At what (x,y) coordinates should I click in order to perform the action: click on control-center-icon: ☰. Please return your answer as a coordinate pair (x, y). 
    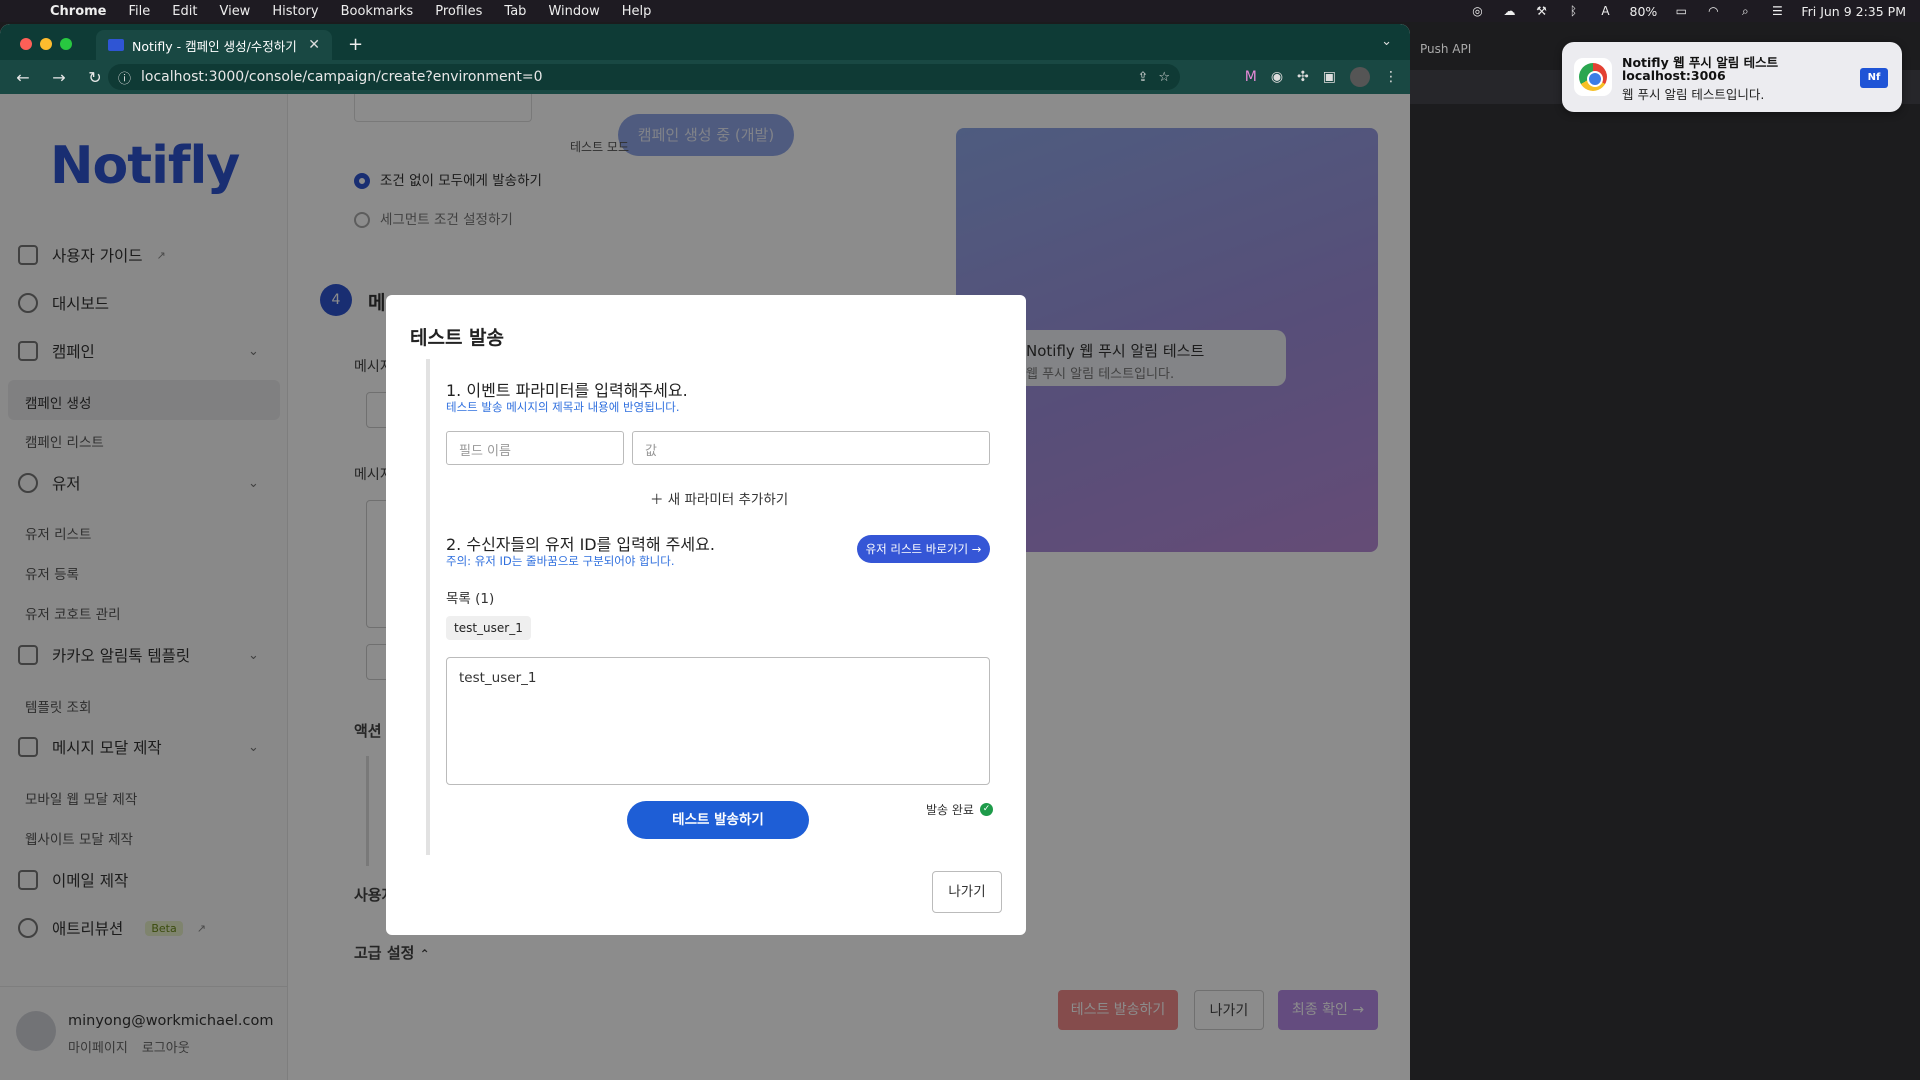
    Looking at the image, I should click on (1777, 11).